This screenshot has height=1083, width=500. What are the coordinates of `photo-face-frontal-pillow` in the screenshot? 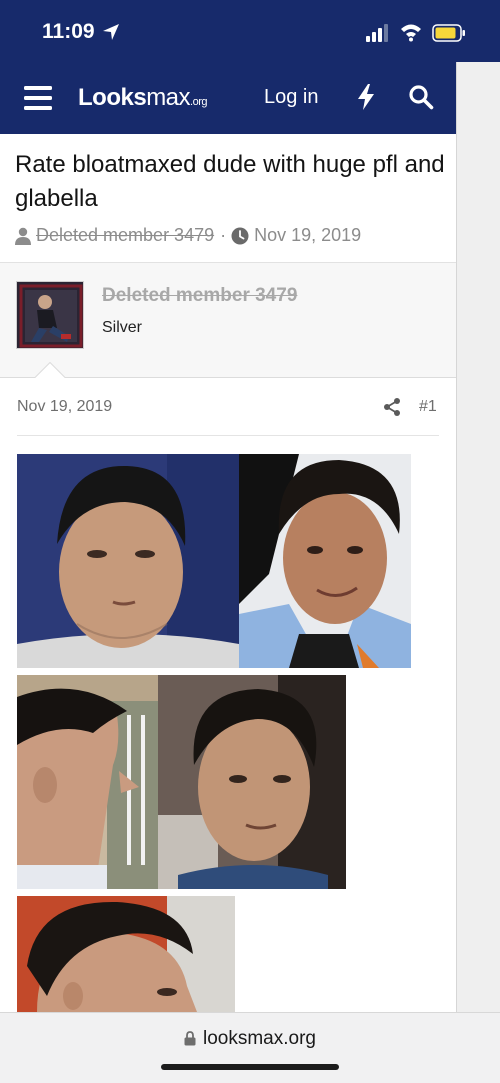 It's located at (128, 561).